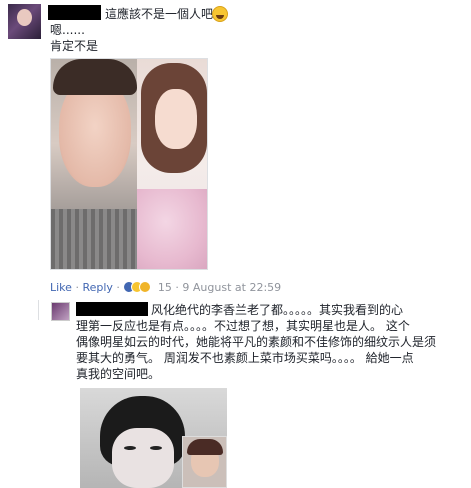 Image resolution: width=471 pixels, height=488 pixels. What do you see at coordinates (24, 21) in the screenshot?
I see `commenter-avatar` at bounding box center [24, 21].